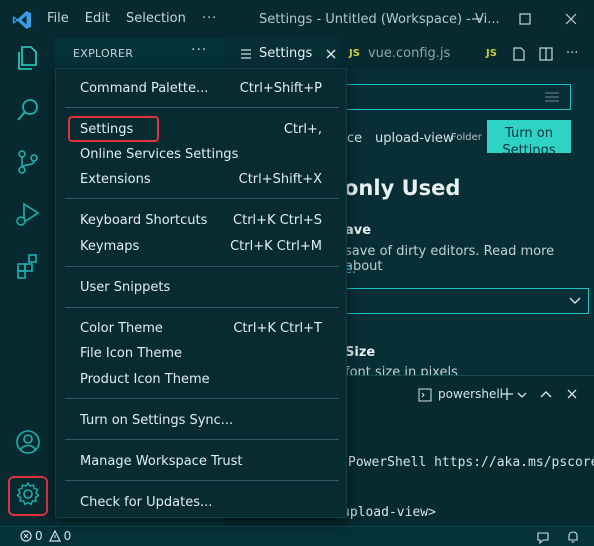  I want to click on menu-item-file-icon-theme: File Icon Theme, so click(201, 353).